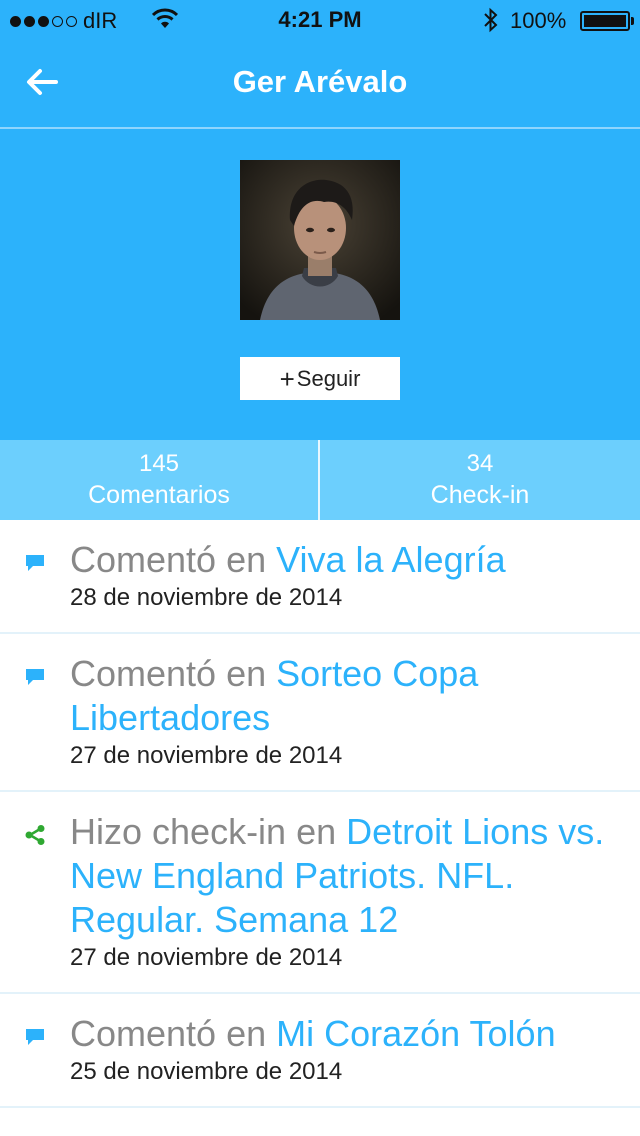 This screenshot has width=640, height=1136. I want to click on avatar, so click(320, 240).